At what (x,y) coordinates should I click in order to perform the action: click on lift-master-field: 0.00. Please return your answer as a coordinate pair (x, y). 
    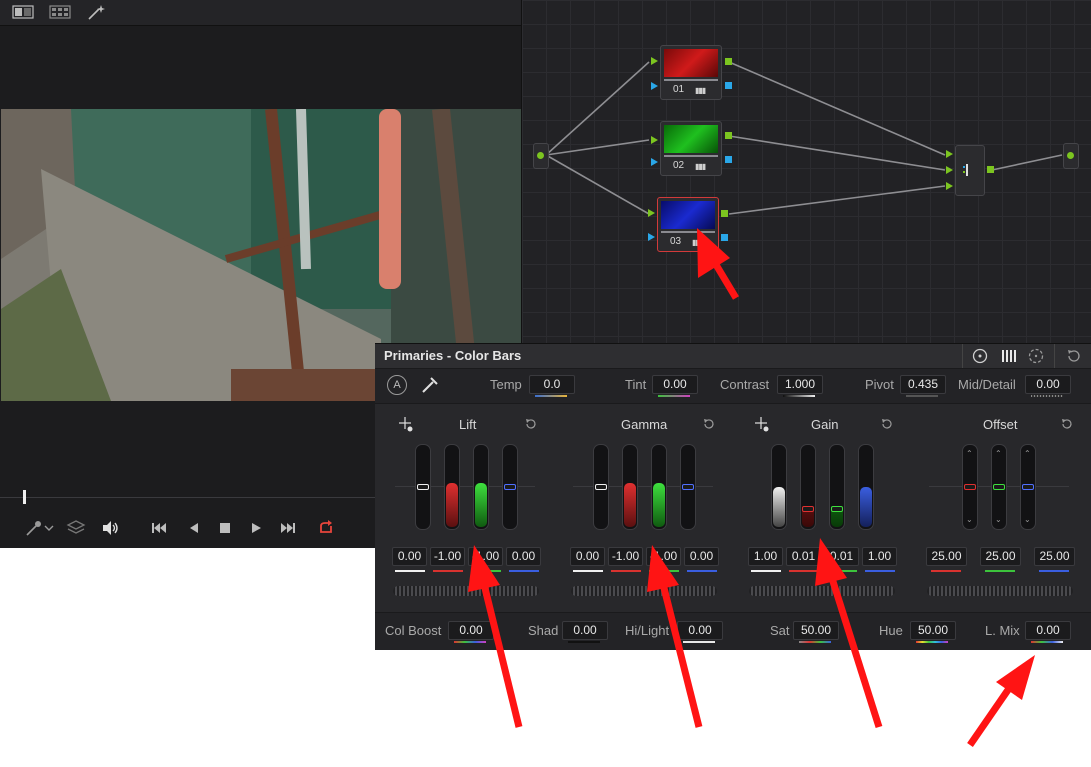
    Looking at the image, I should click on (409, 556).